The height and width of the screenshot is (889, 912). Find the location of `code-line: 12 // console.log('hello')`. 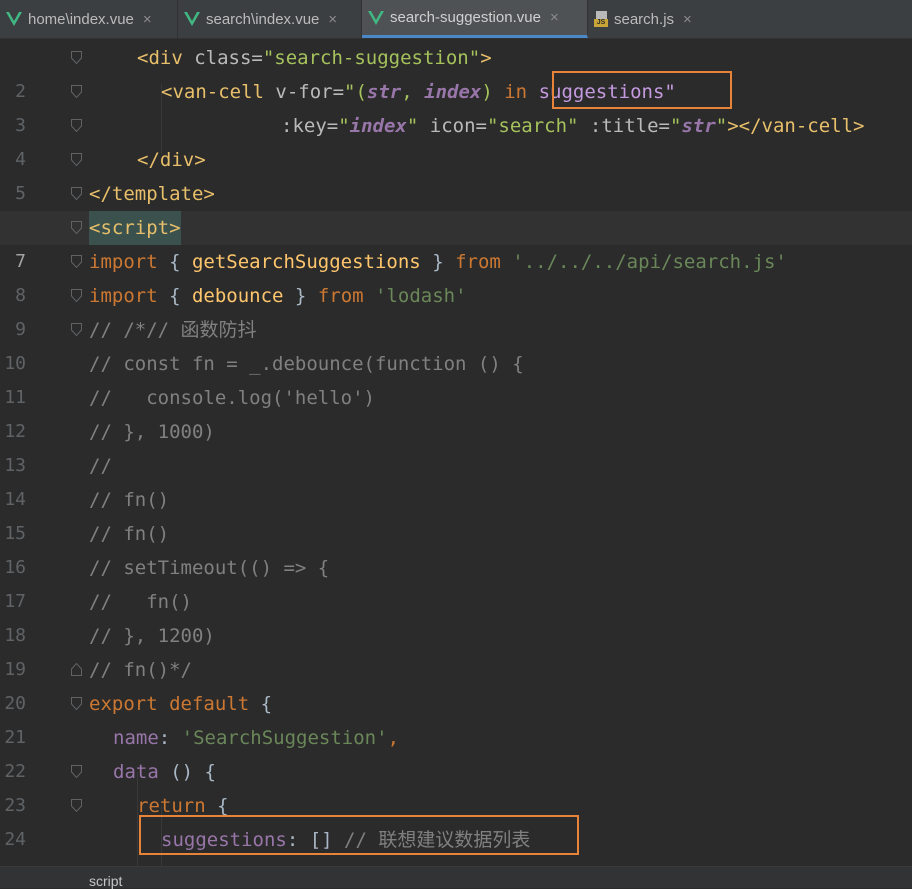

code-line: 12 // console.log('hello') is located at coordinates (456, 411).